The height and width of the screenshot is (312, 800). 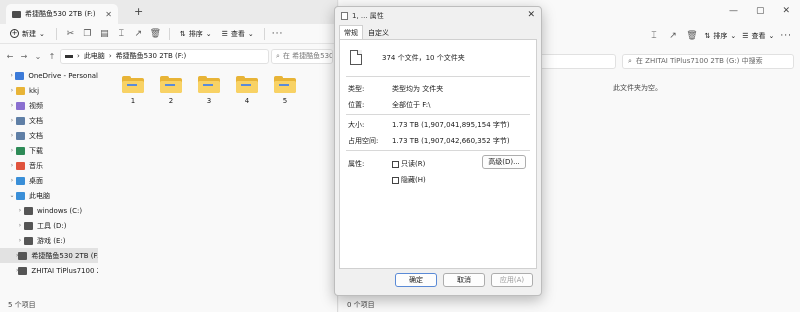 What do you see at coordinates (52, 225) in the screenshot?
I see `nav-item-label: 工具 (D:)` at bounding box center [52, 225].